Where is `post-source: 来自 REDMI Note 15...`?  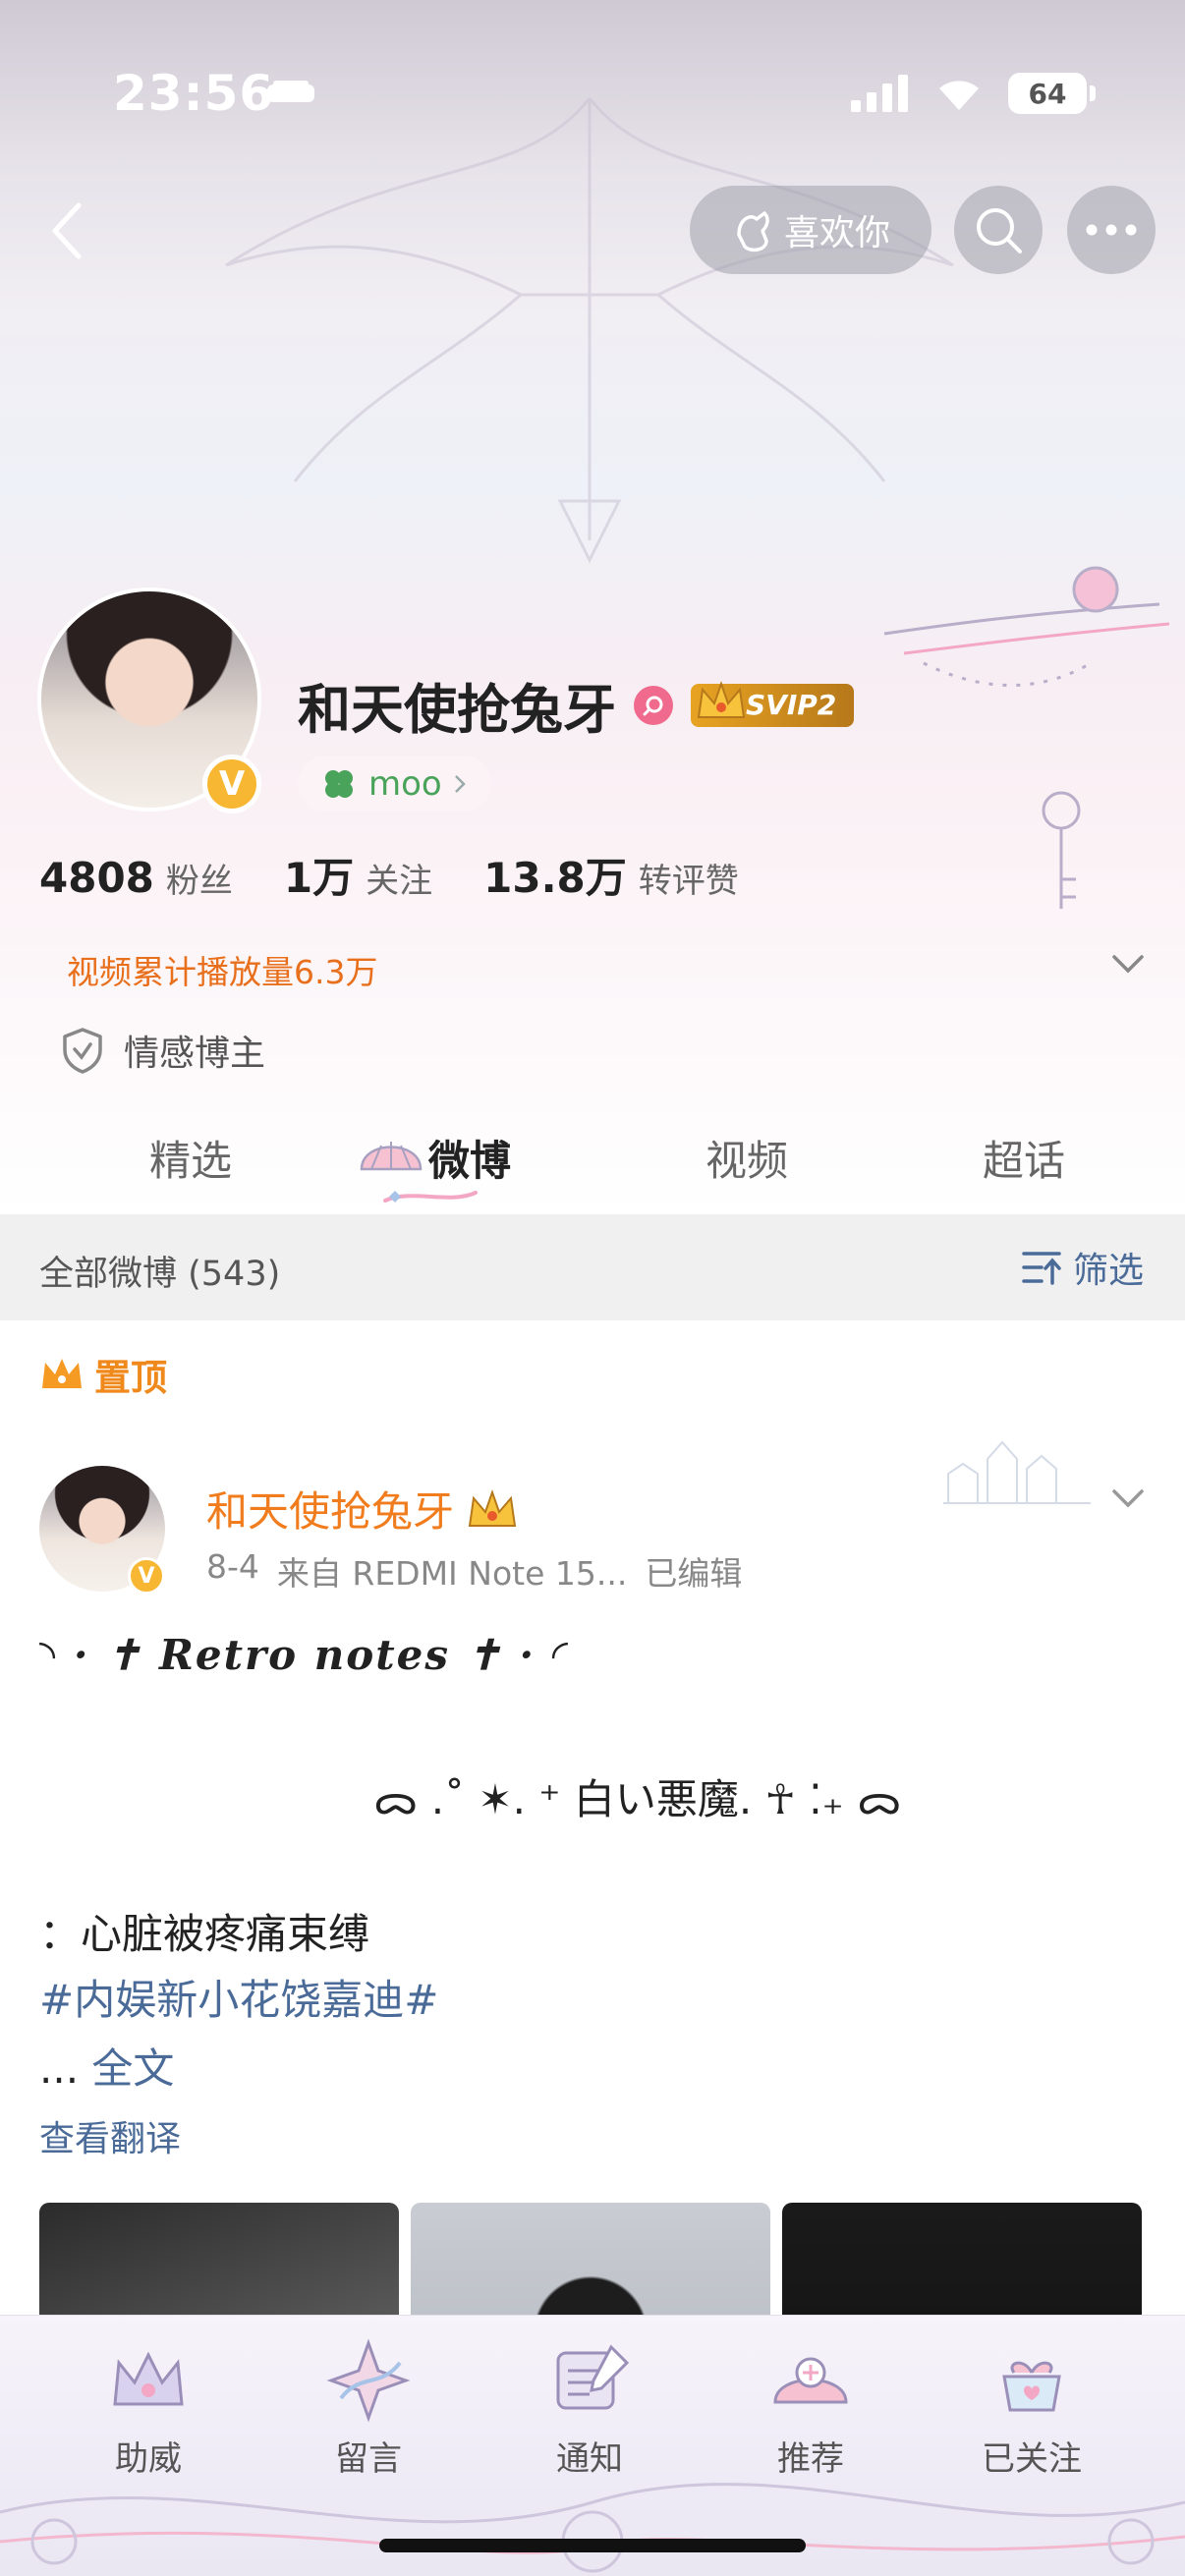 post-source: 来自 REDMI Note 15... is located at coordinates (452, 1571).